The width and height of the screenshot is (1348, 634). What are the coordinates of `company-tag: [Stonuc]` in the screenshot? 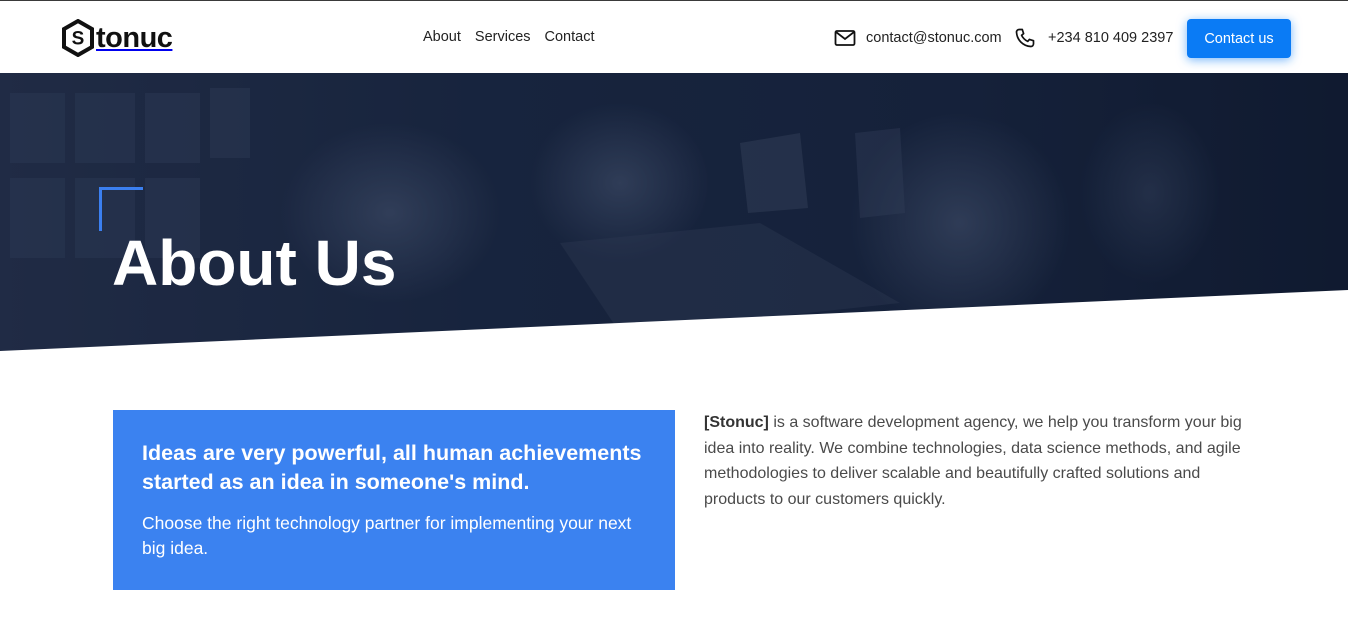 It's located at (736, 422).